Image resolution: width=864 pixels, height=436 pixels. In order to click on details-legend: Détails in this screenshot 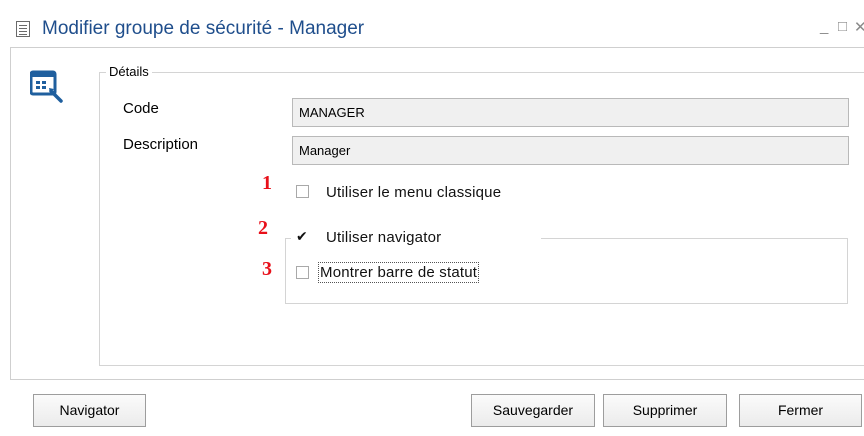, I will do `click(129, 71)`.